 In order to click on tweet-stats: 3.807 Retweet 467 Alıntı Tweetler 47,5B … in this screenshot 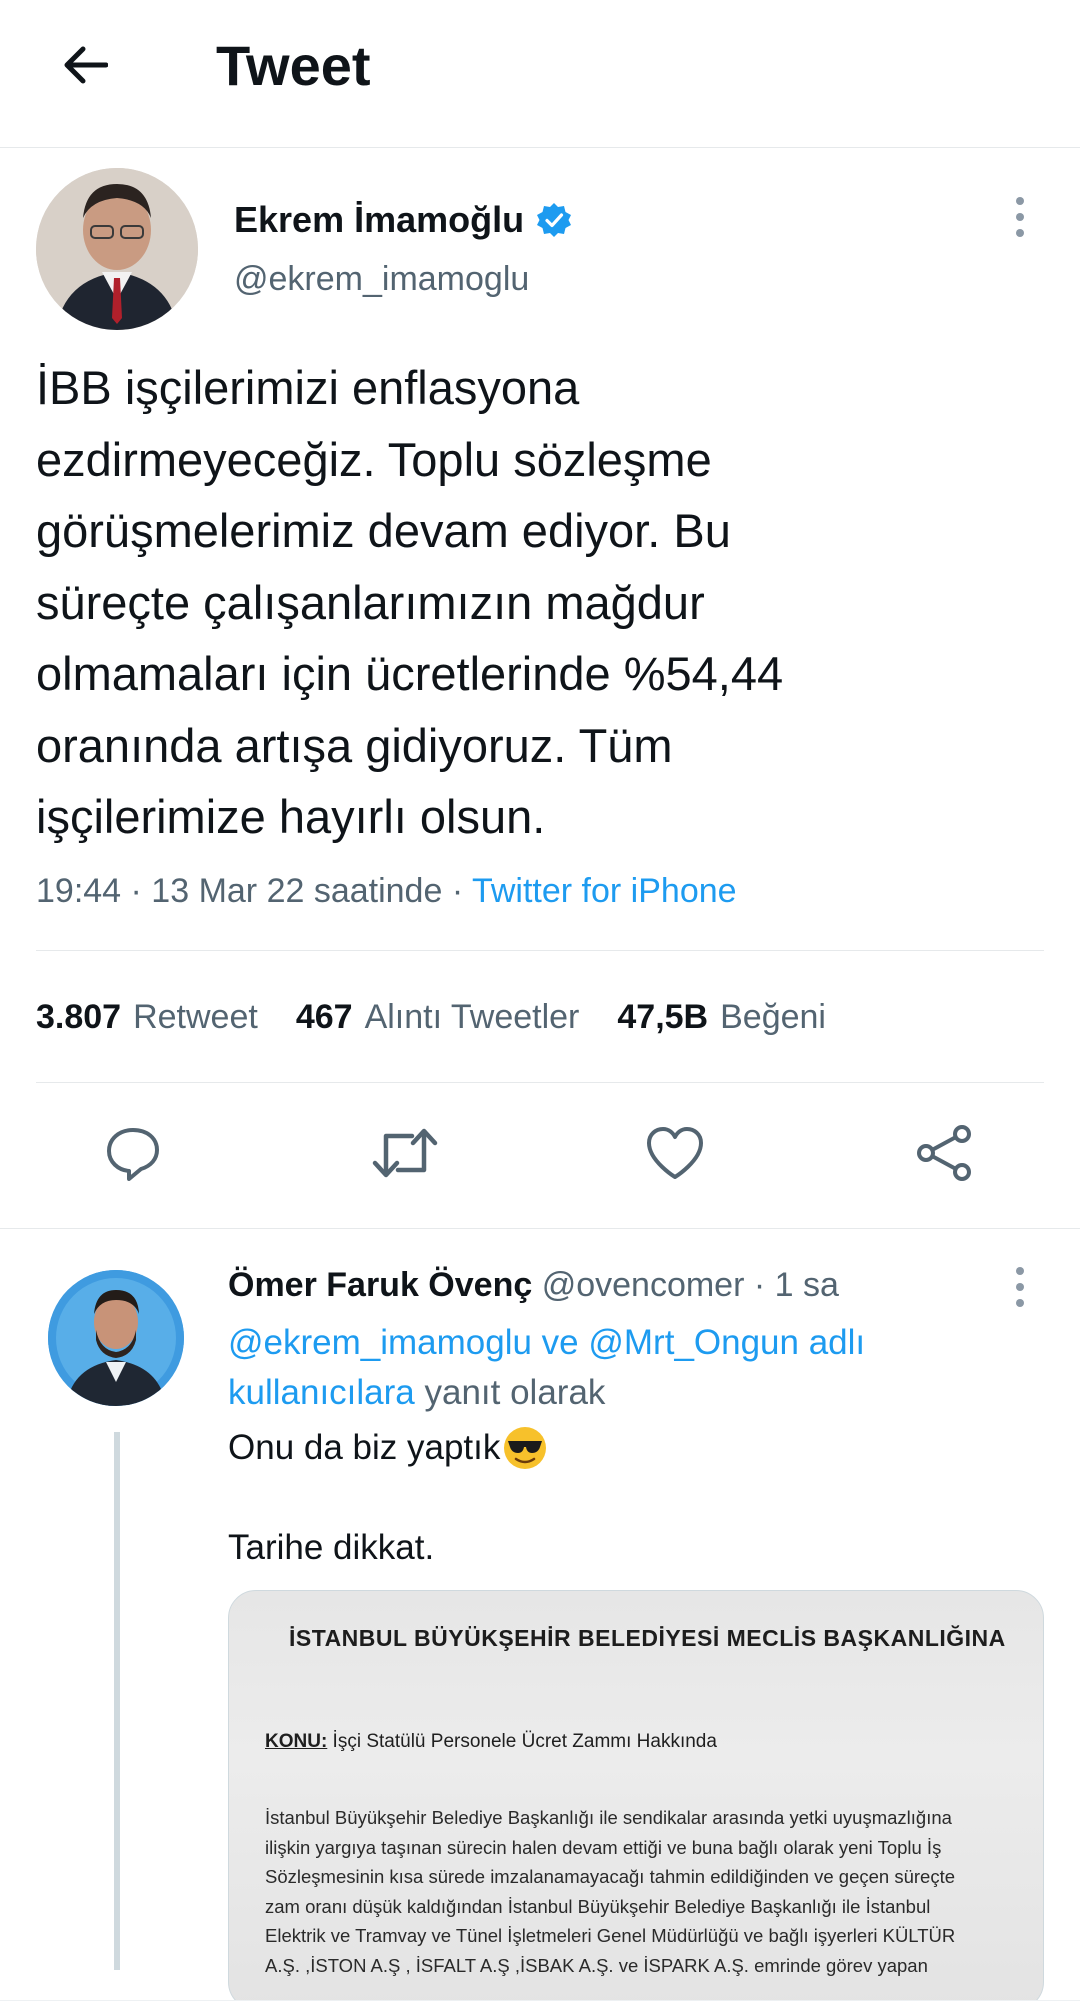, I will do `click(450, 1017)`.